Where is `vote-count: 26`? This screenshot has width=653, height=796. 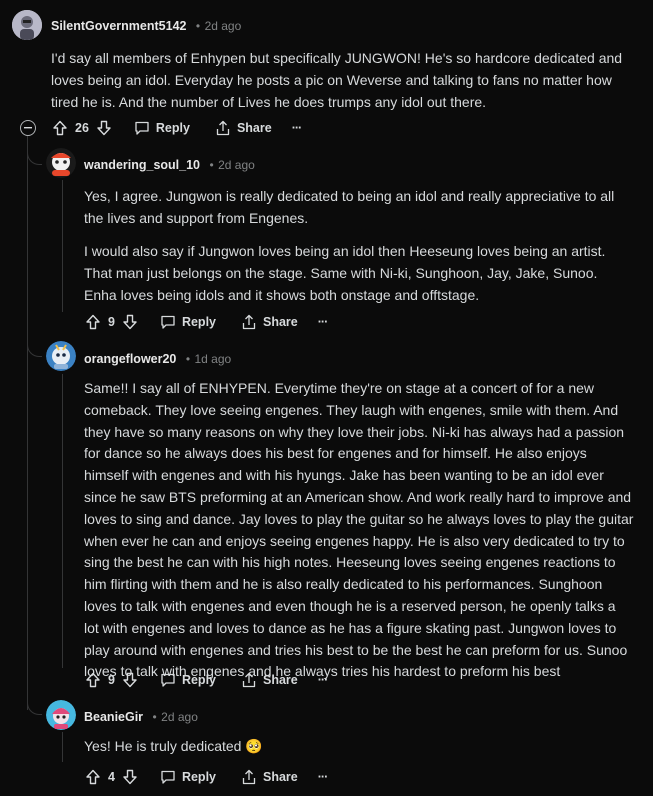
vote-count: 26 is located at coordinates (82, 128).